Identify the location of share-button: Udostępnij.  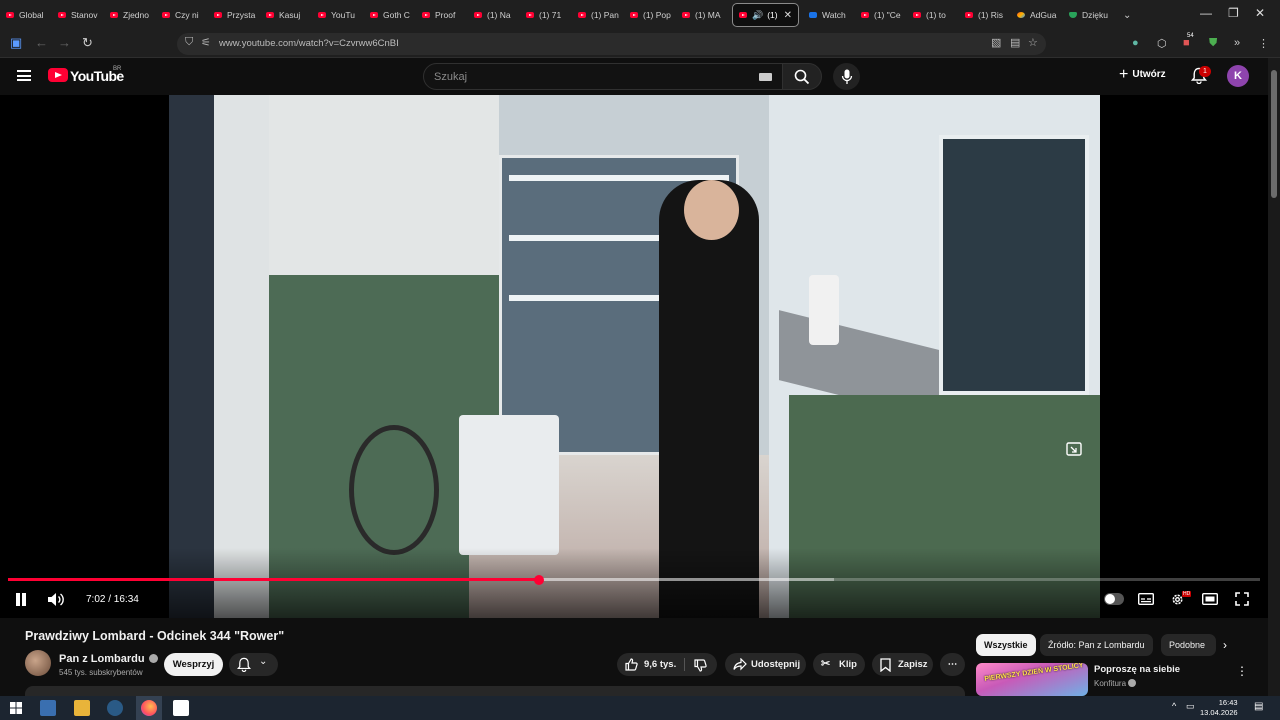
(765, 664).